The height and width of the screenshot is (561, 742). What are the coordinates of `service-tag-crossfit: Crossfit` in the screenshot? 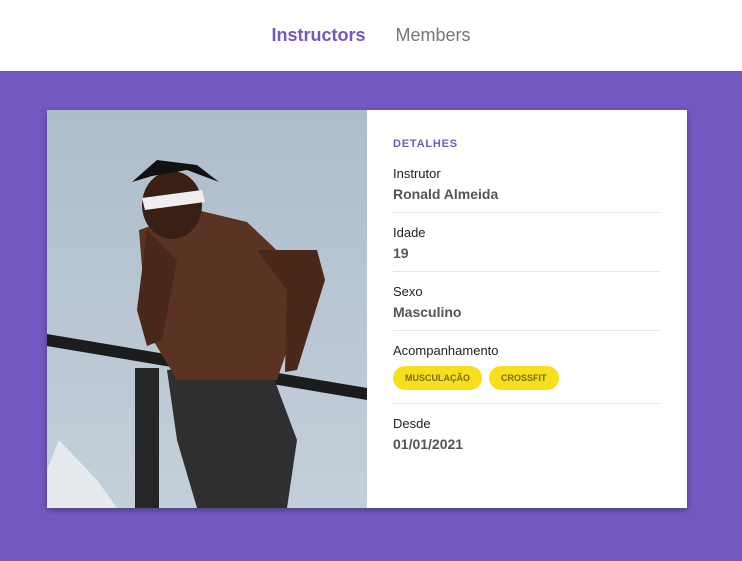 It's located at (524, 378).